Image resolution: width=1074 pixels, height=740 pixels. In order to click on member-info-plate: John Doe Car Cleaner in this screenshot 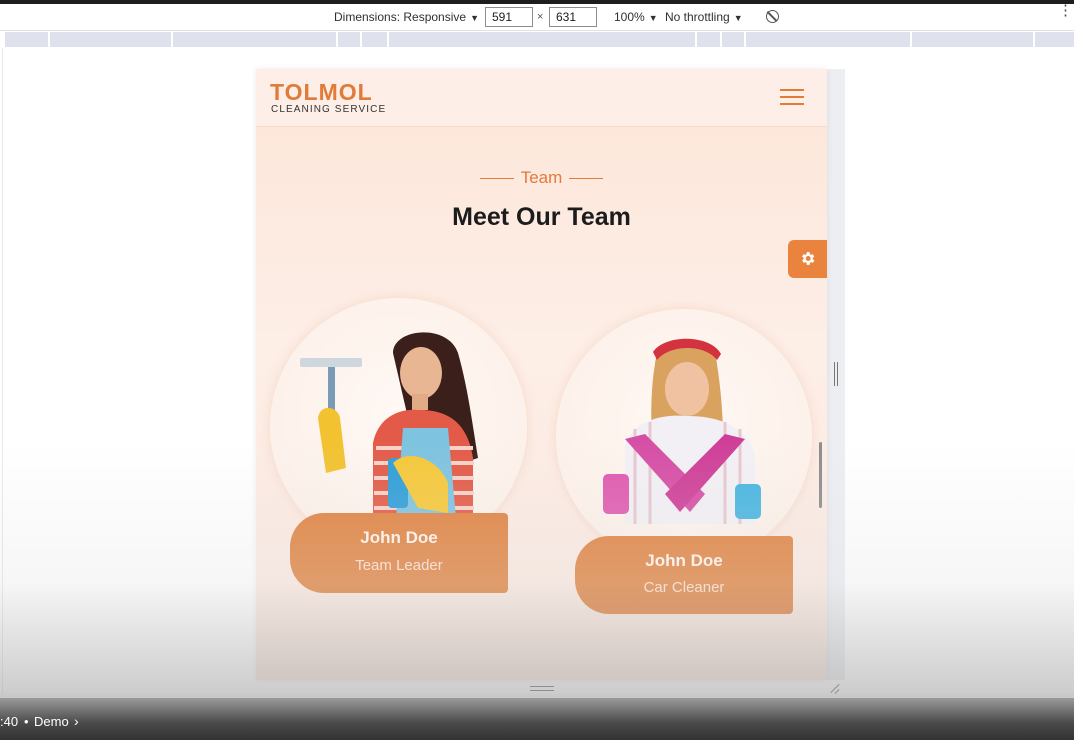, I will do `click(684, 575)`.